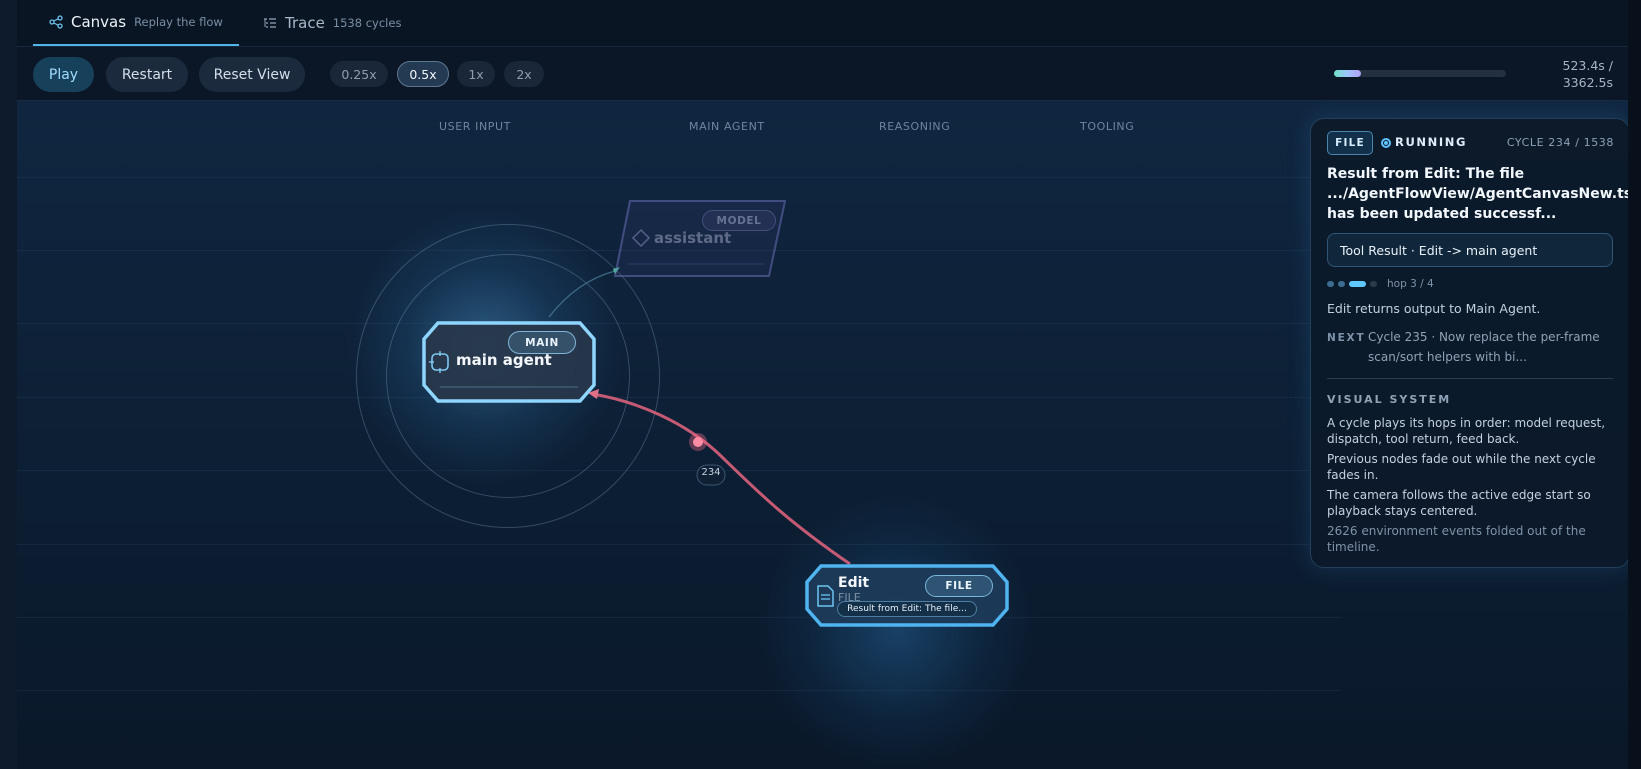 The width and height of the screenshot is (1641, 769). Describe the element at coordinates (1587, 65) in the screenshot. I see `time-elapsed: 523.4s /` at that location.